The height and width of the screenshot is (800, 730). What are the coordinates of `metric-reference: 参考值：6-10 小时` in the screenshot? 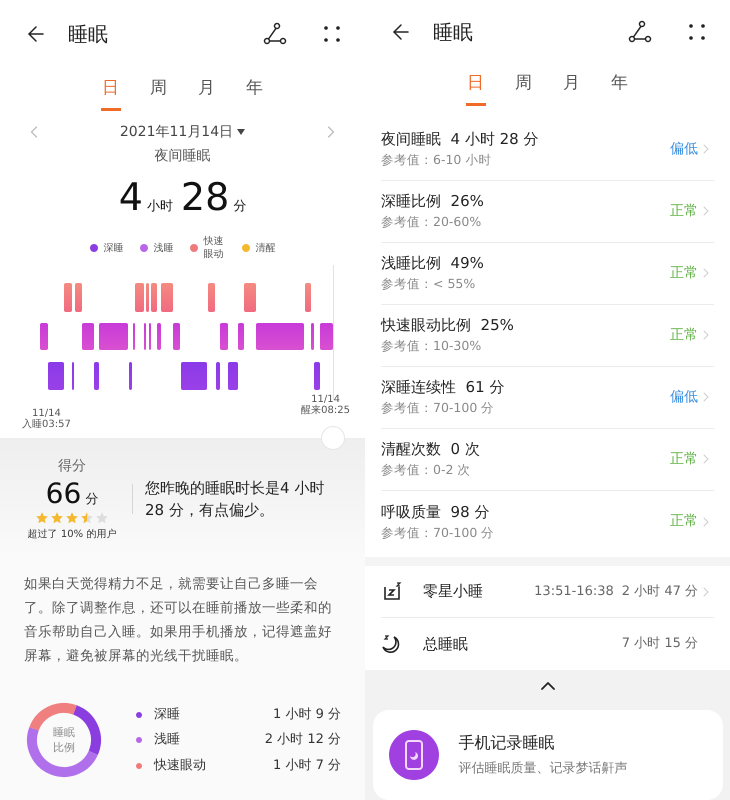 It's located at (436, 160).